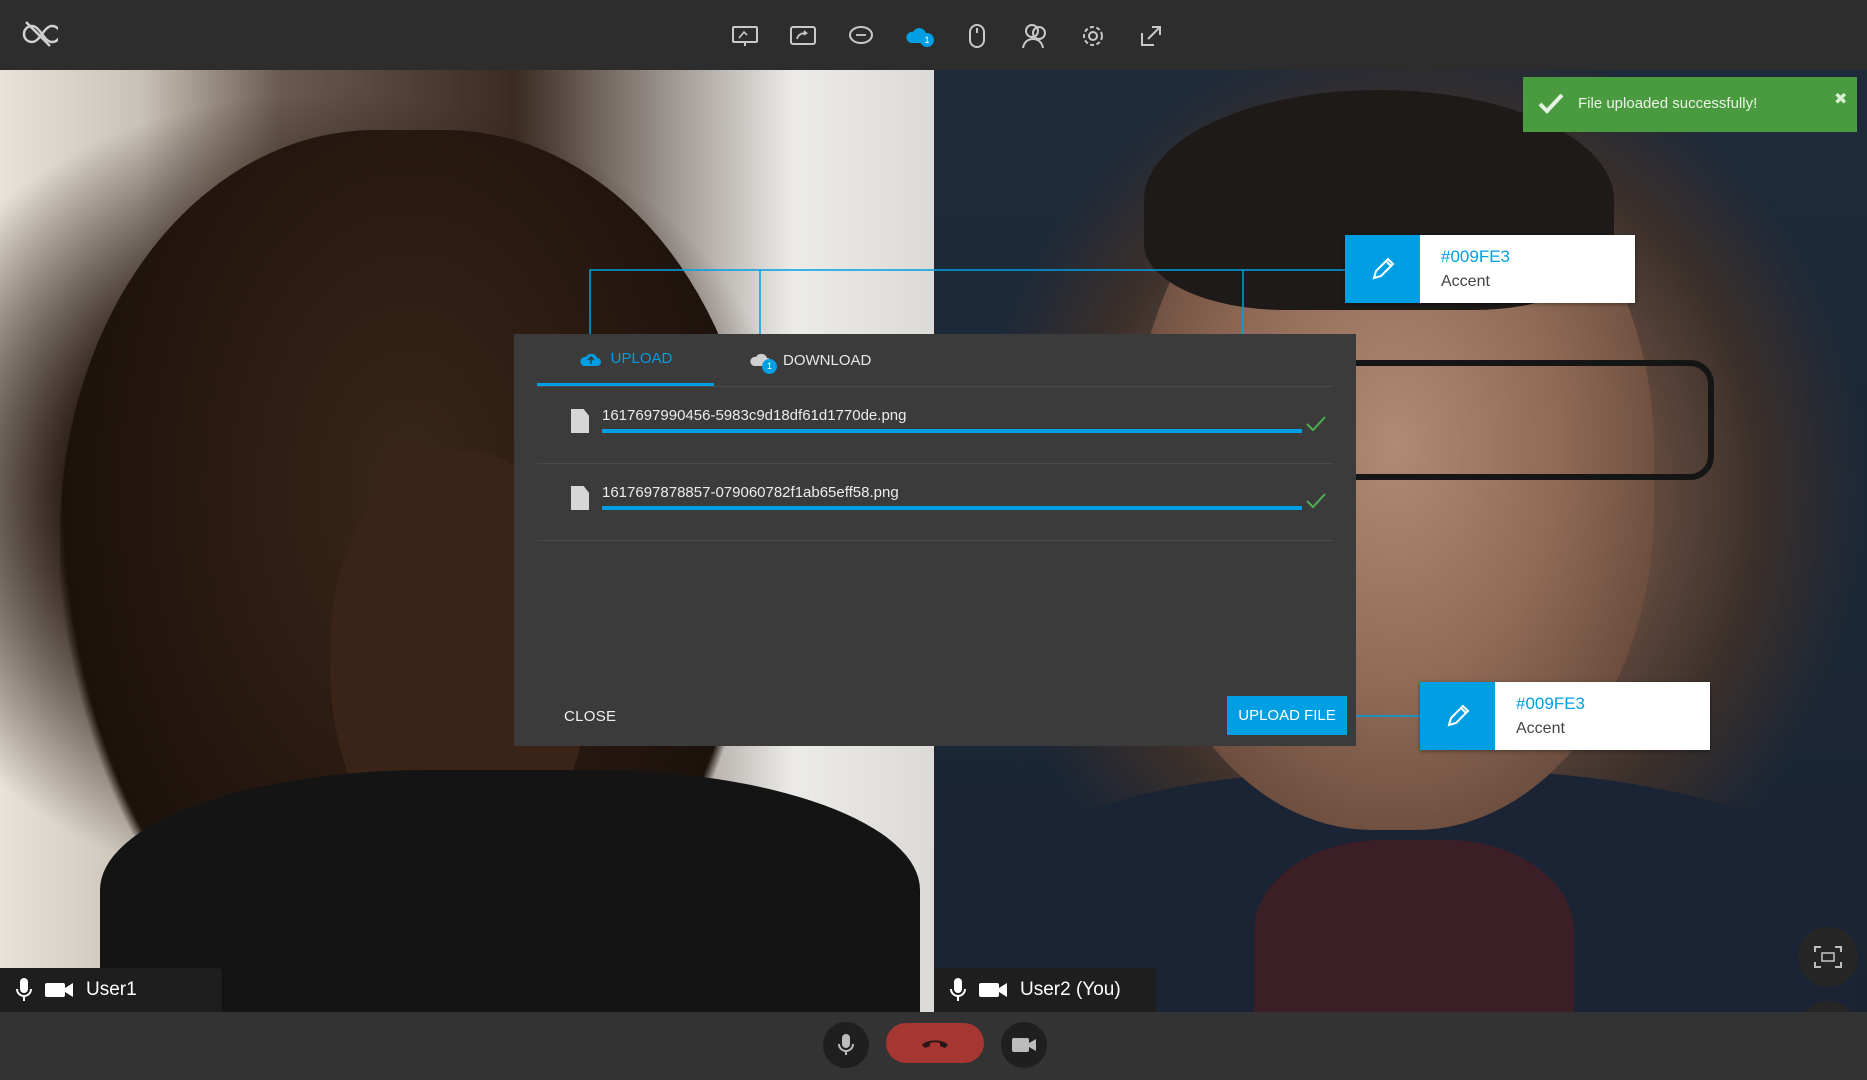 The height and width of the screenshot is (1080, 1867). Describe the element at coordinates (1151, 36) in the screenshot. I see `popout-icon` at that location.